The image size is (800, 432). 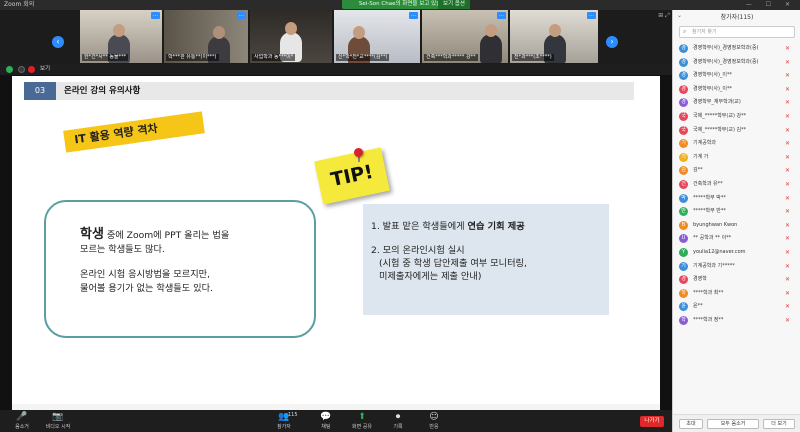 I want to click on issue-text: 온라인 시험 응시방법을 모르지만,, so click(x=145, y=274).